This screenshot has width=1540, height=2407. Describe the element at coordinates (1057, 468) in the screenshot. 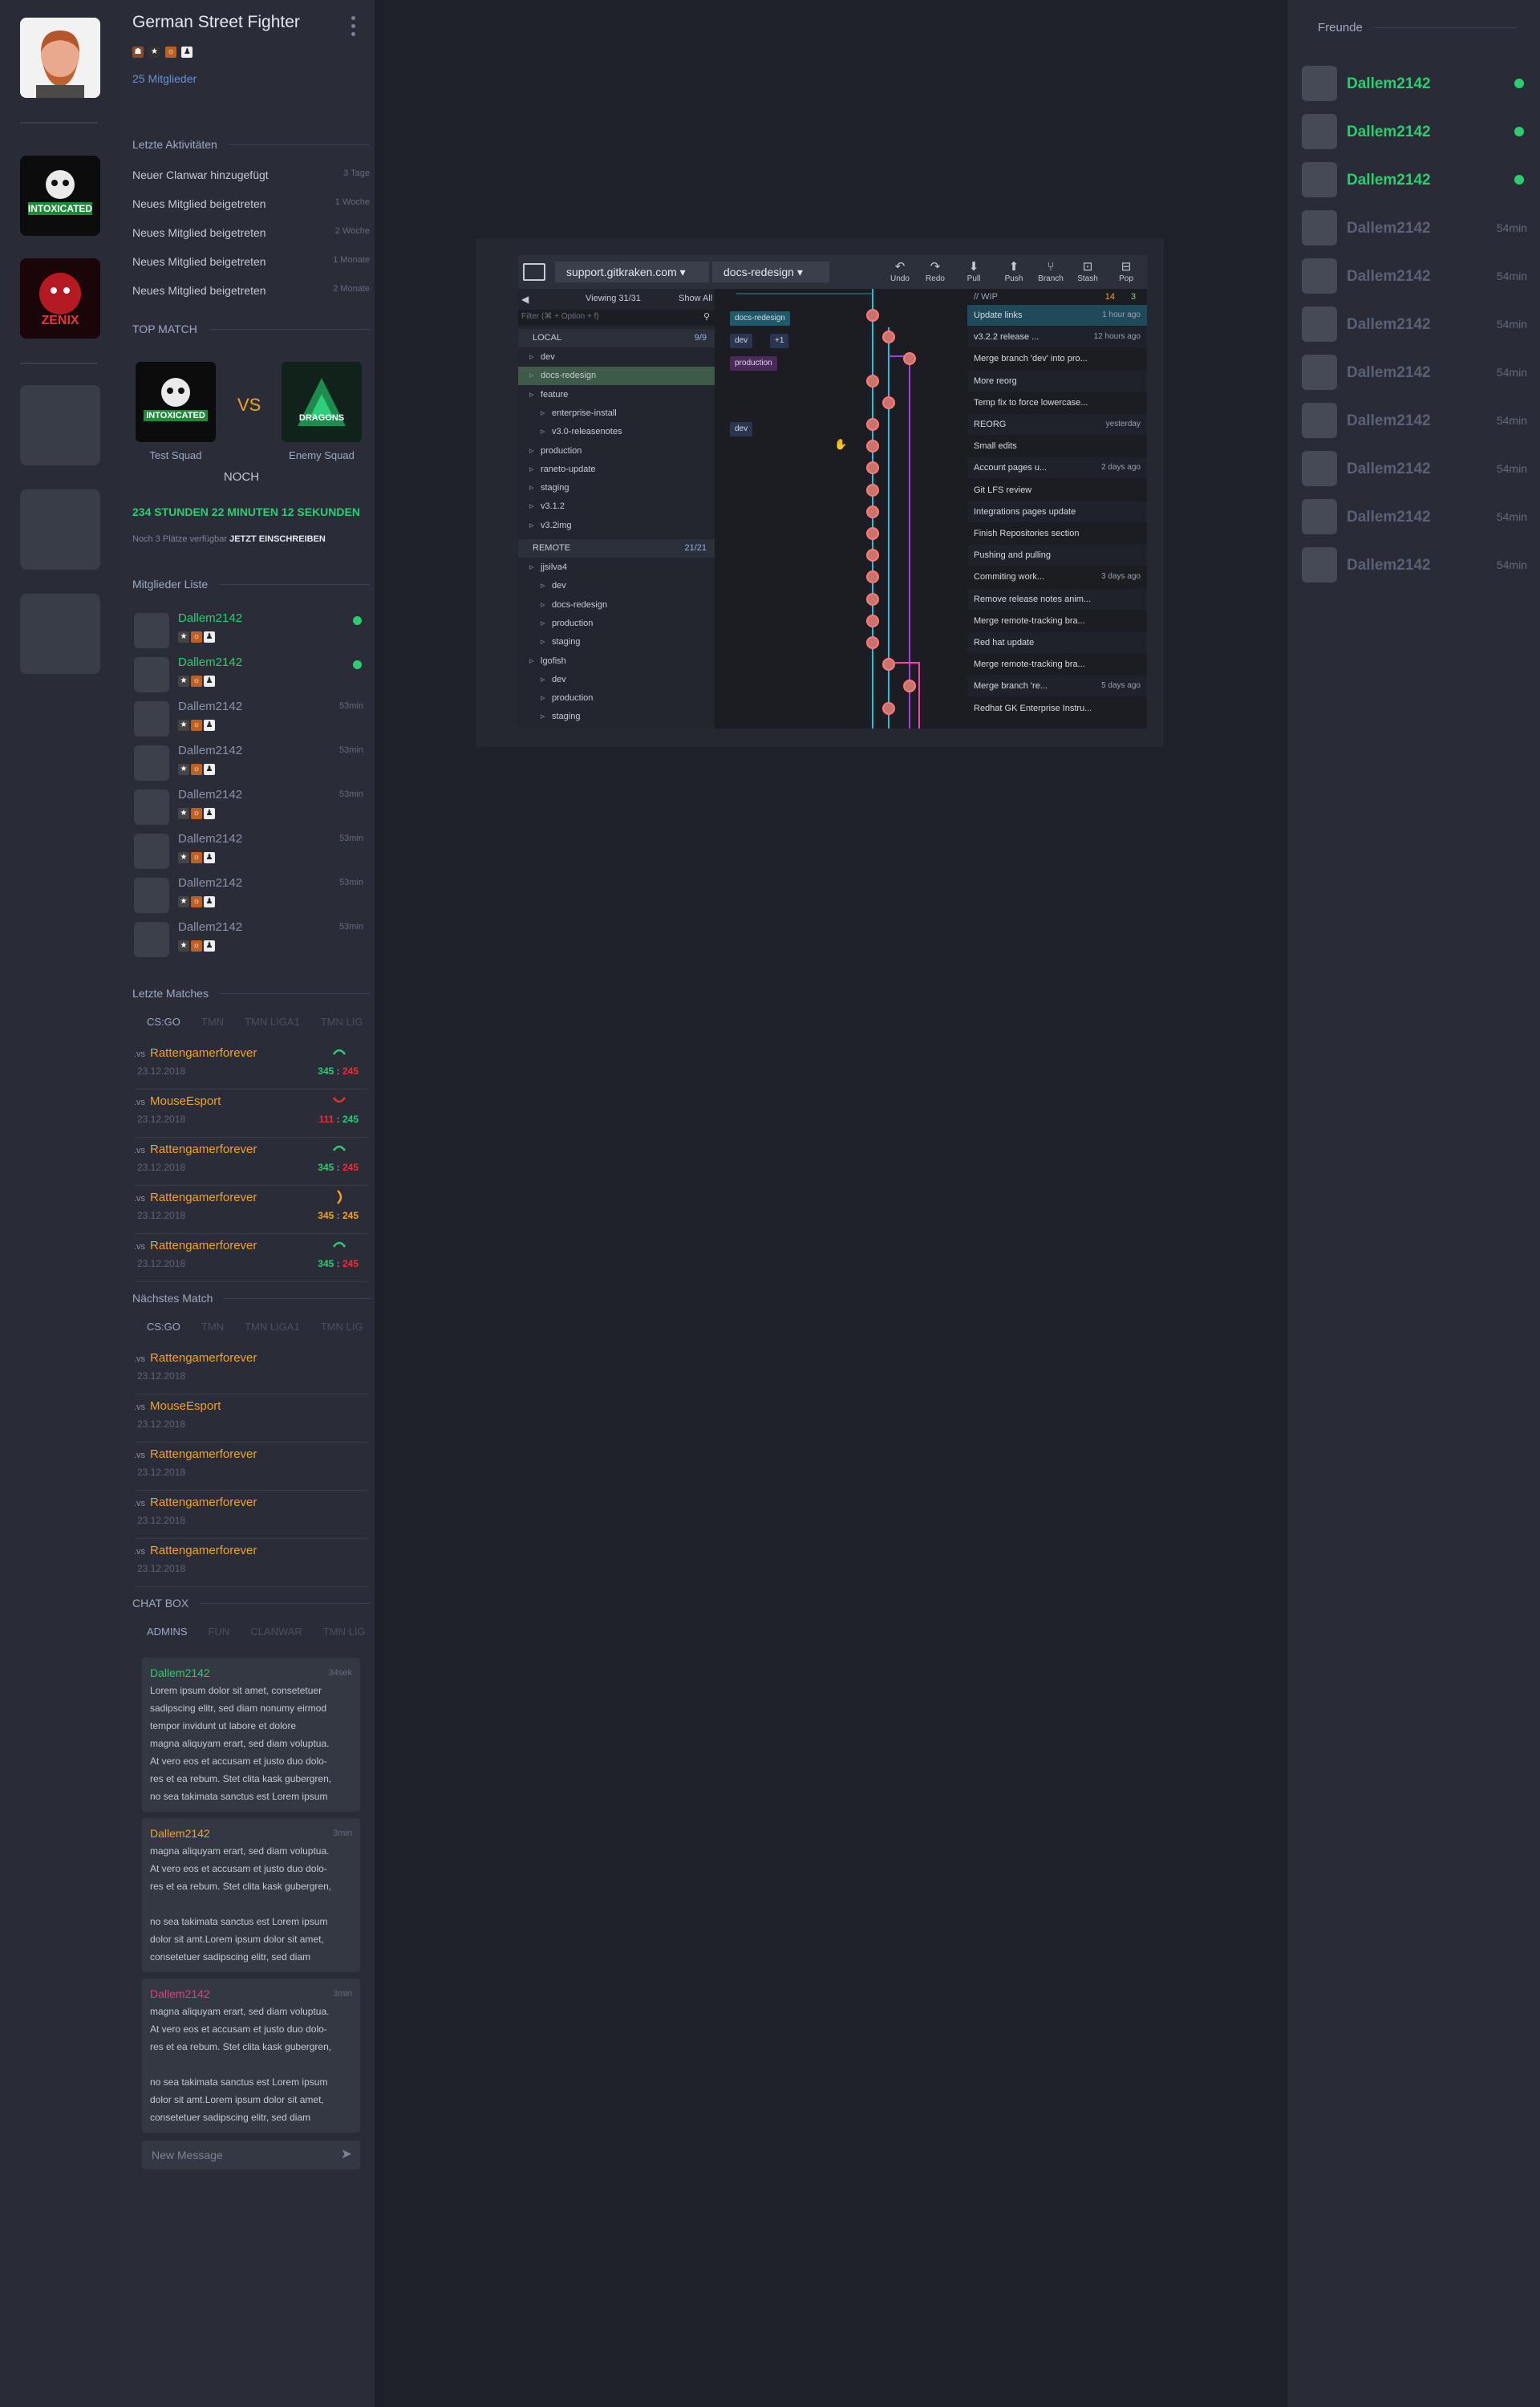

I see `gk-commit-row: Account pages u... 2 days ago` at that location.